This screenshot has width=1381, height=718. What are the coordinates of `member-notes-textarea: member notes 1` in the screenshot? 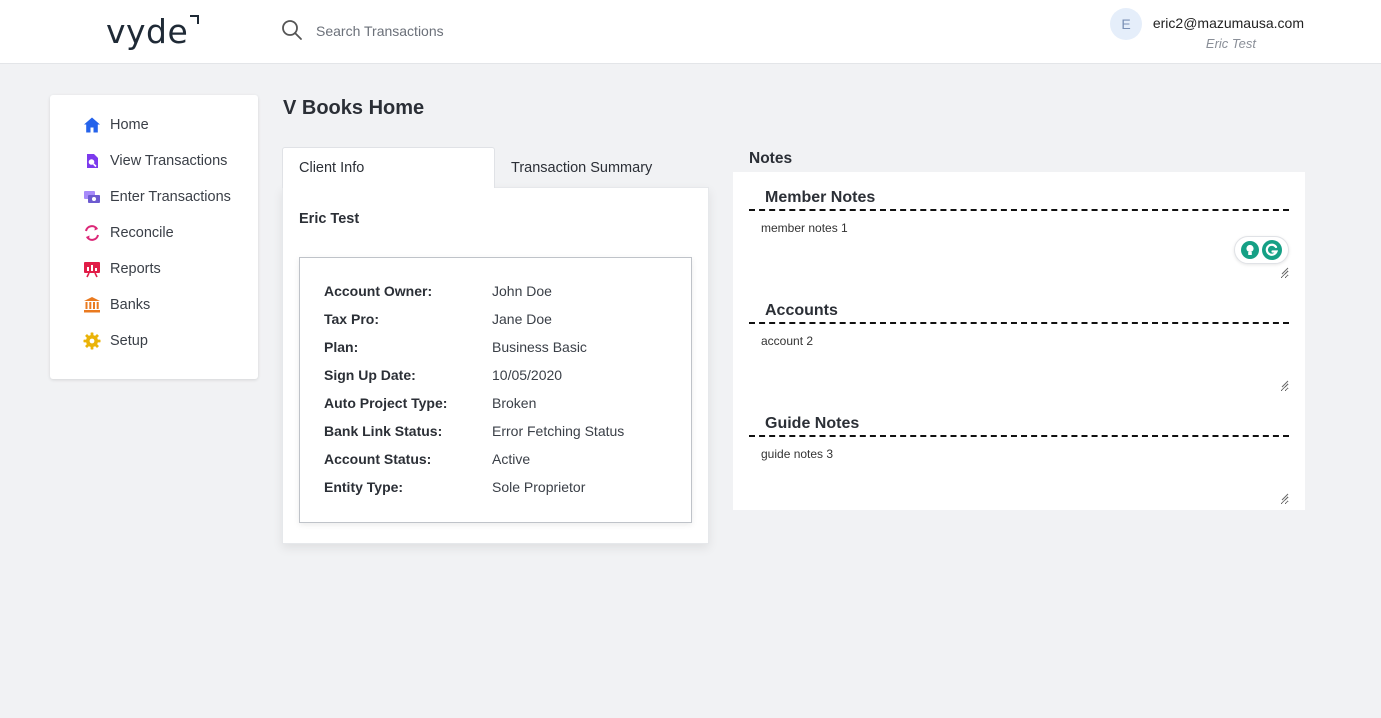 It's located at (1019, 248).